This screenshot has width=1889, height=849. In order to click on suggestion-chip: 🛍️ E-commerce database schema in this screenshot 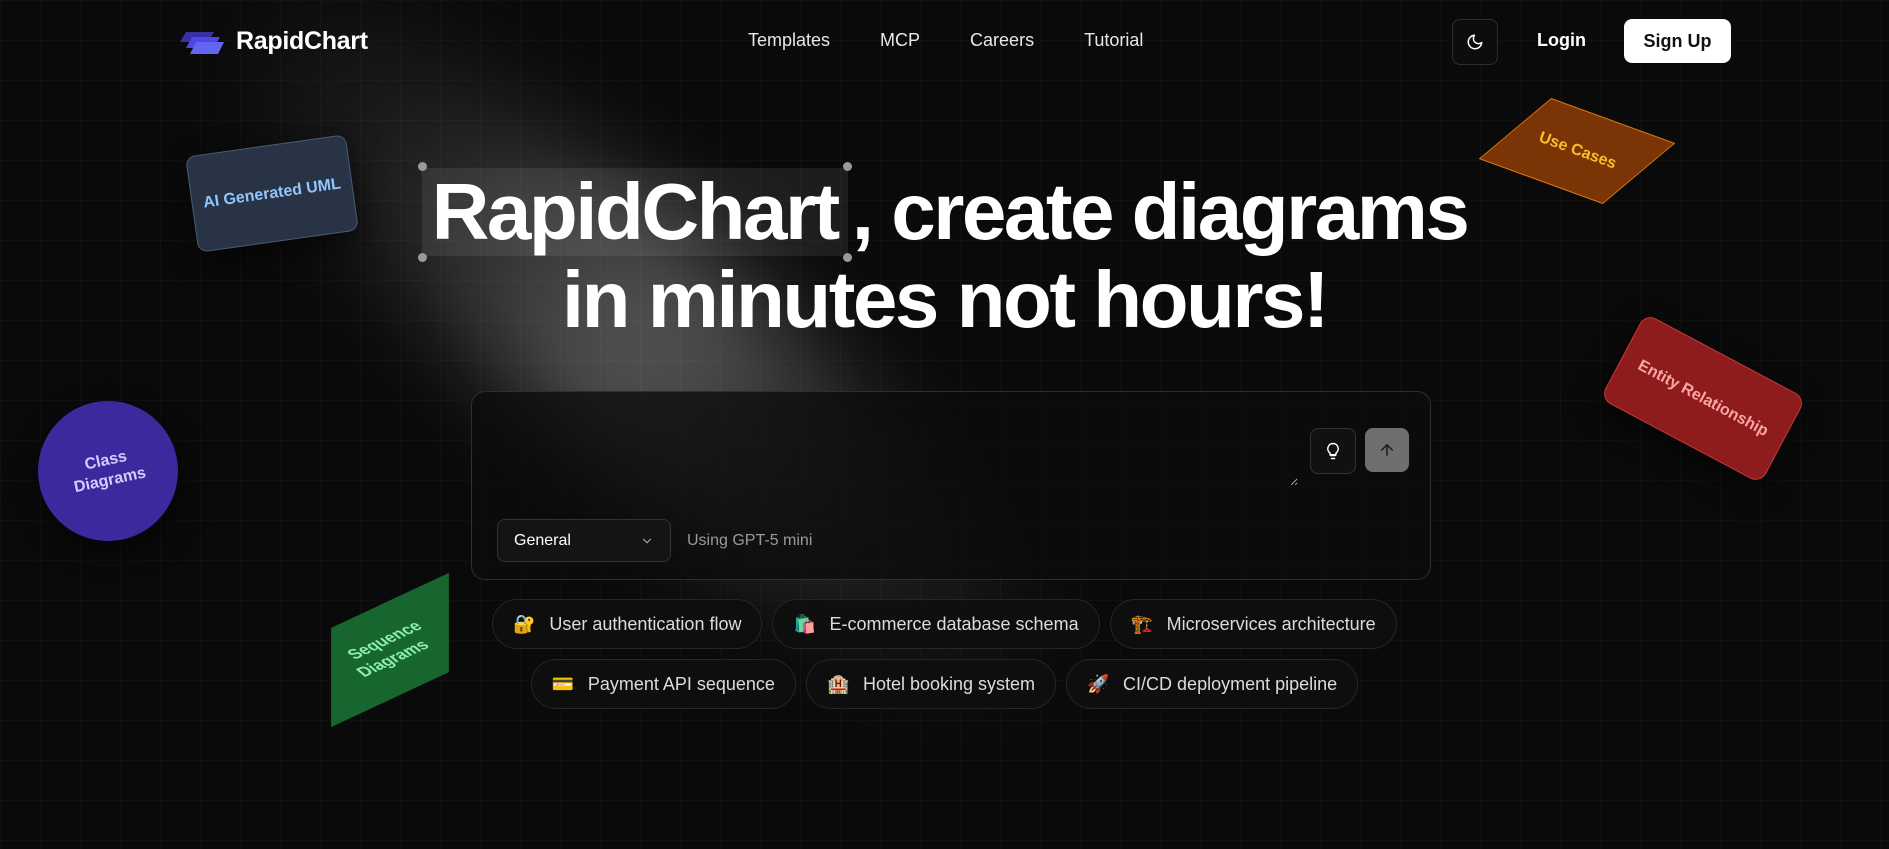, I will do `click(936, 624)`.